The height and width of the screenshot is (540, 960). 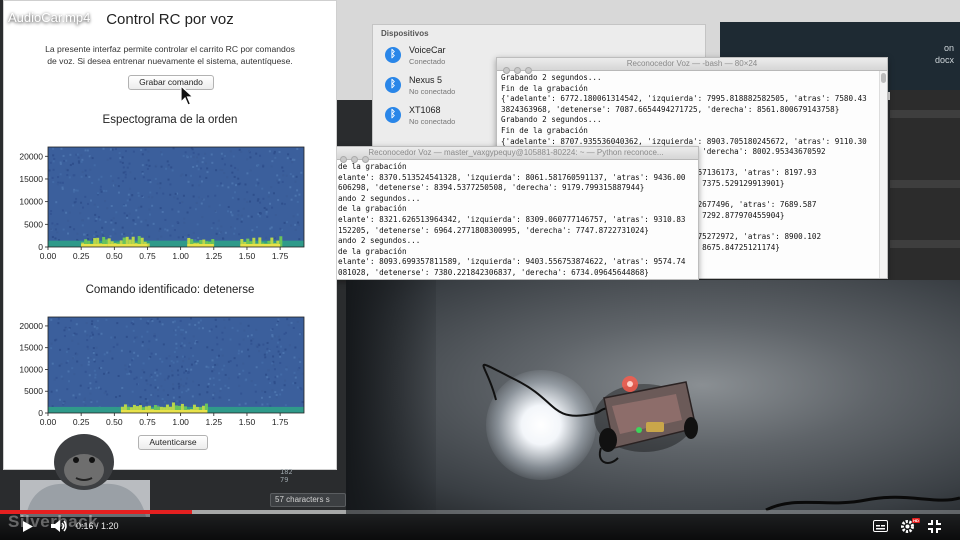 I want to click on scrollbar-thumb, so click(x=883, y=78).